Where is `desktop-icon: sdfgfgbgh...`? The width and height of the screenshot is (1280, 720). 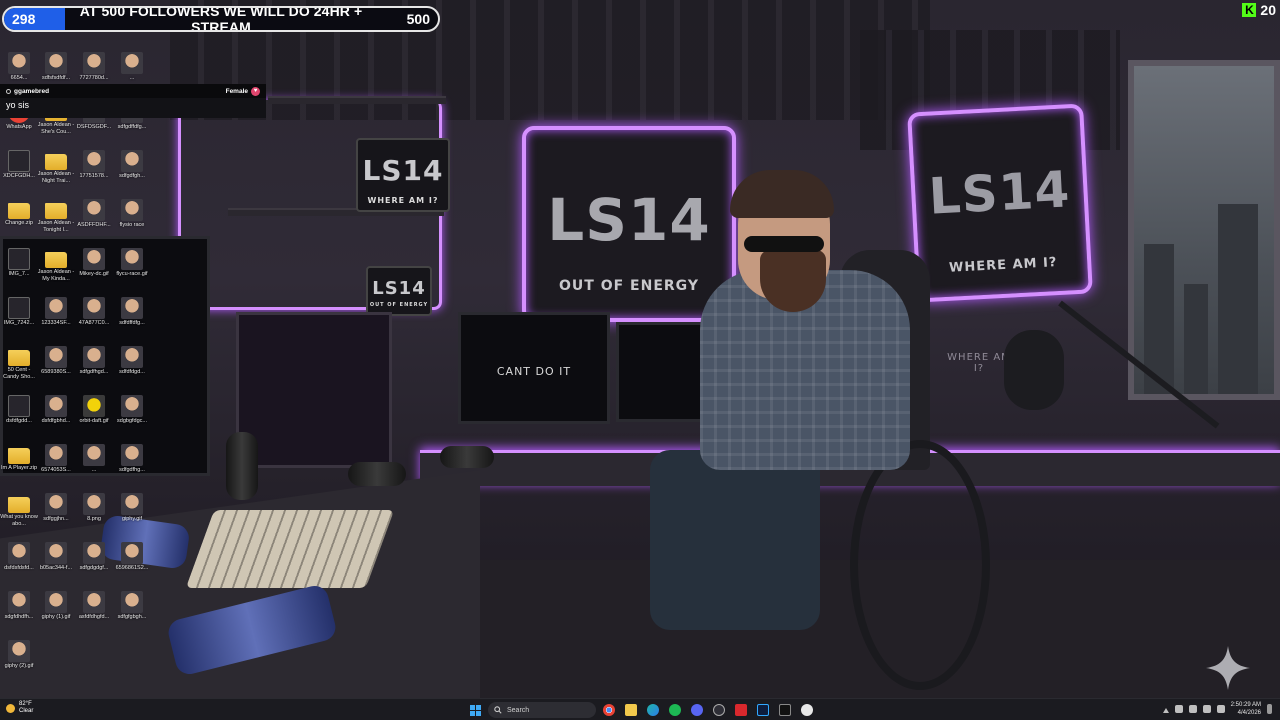
desktop-icon: sdfgfgbgh... is located at coordinates (132, 609).